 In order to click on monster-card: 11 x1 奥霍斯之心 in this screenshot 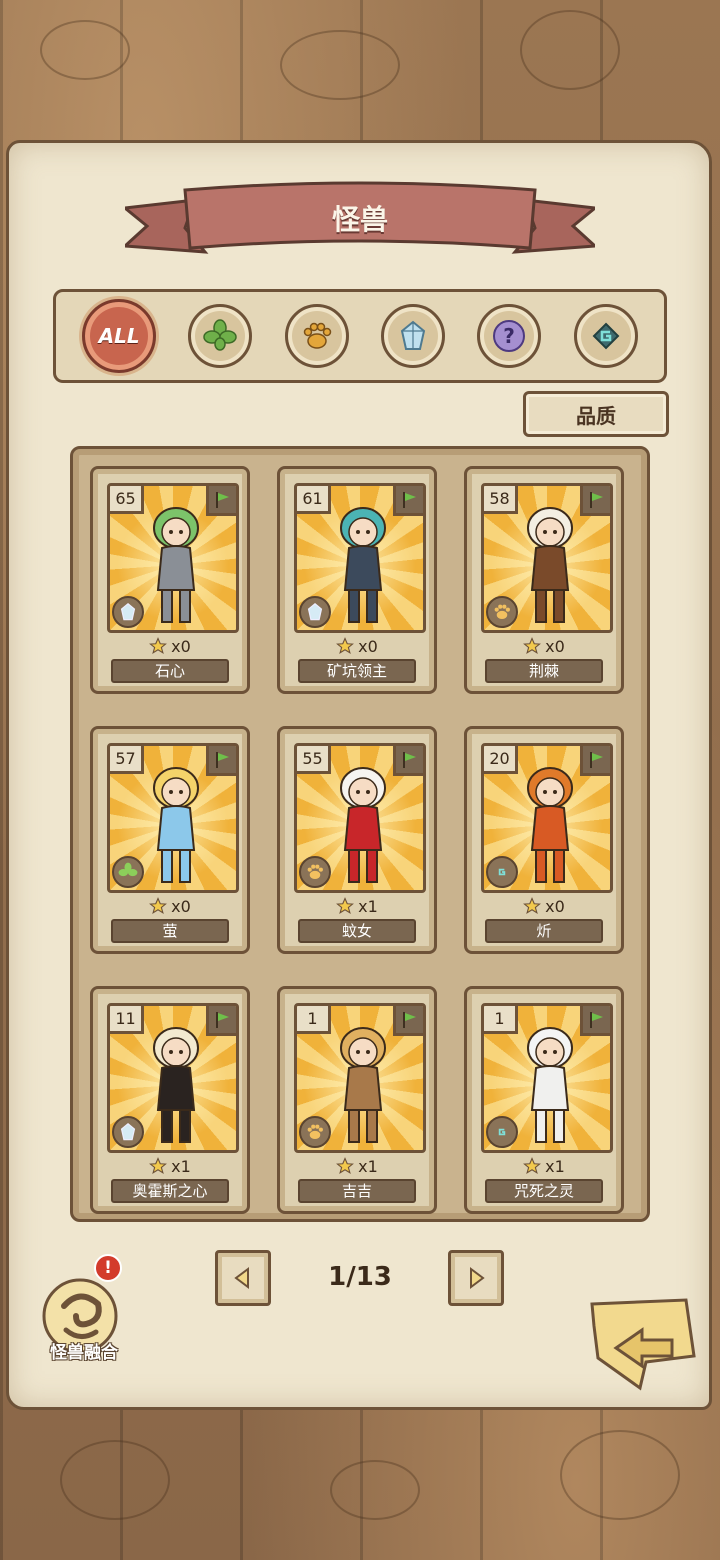, I will do `click(170, 1100)`.